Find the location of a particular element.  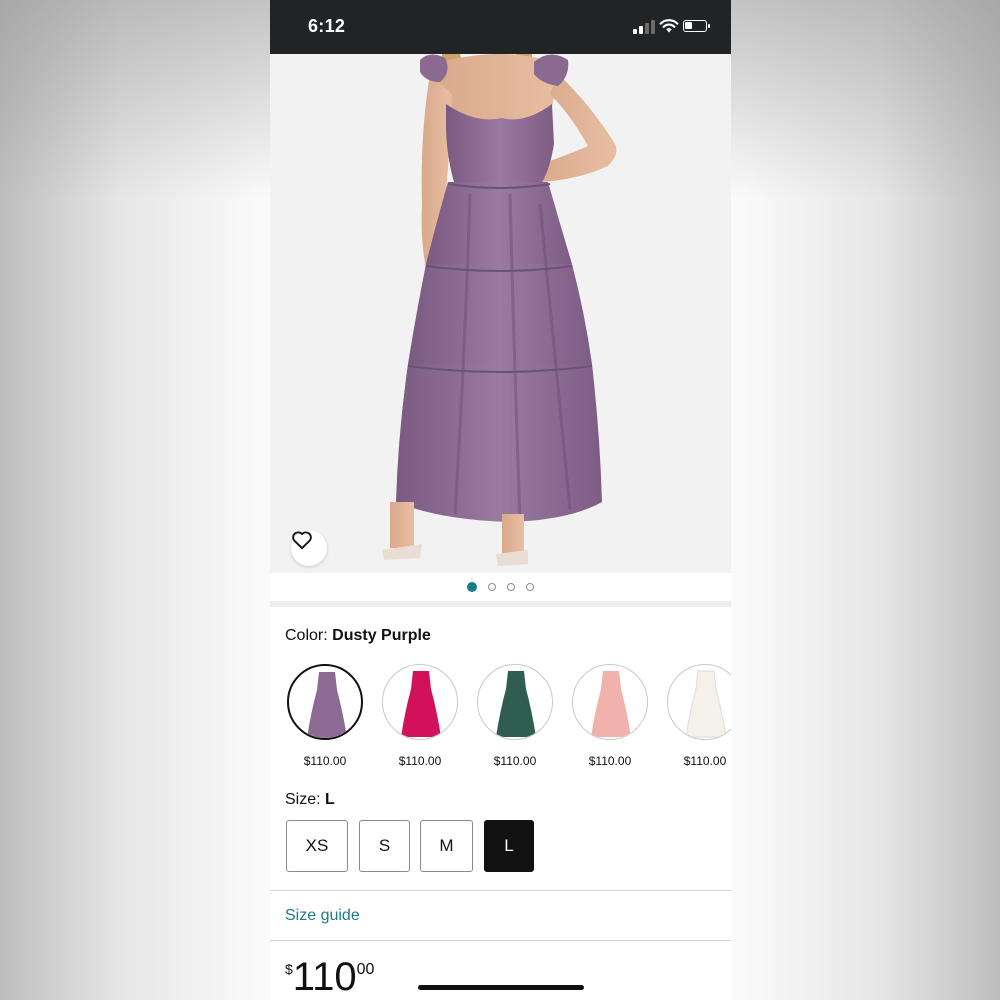

wifi-icon is located at coordinates (669, 26).